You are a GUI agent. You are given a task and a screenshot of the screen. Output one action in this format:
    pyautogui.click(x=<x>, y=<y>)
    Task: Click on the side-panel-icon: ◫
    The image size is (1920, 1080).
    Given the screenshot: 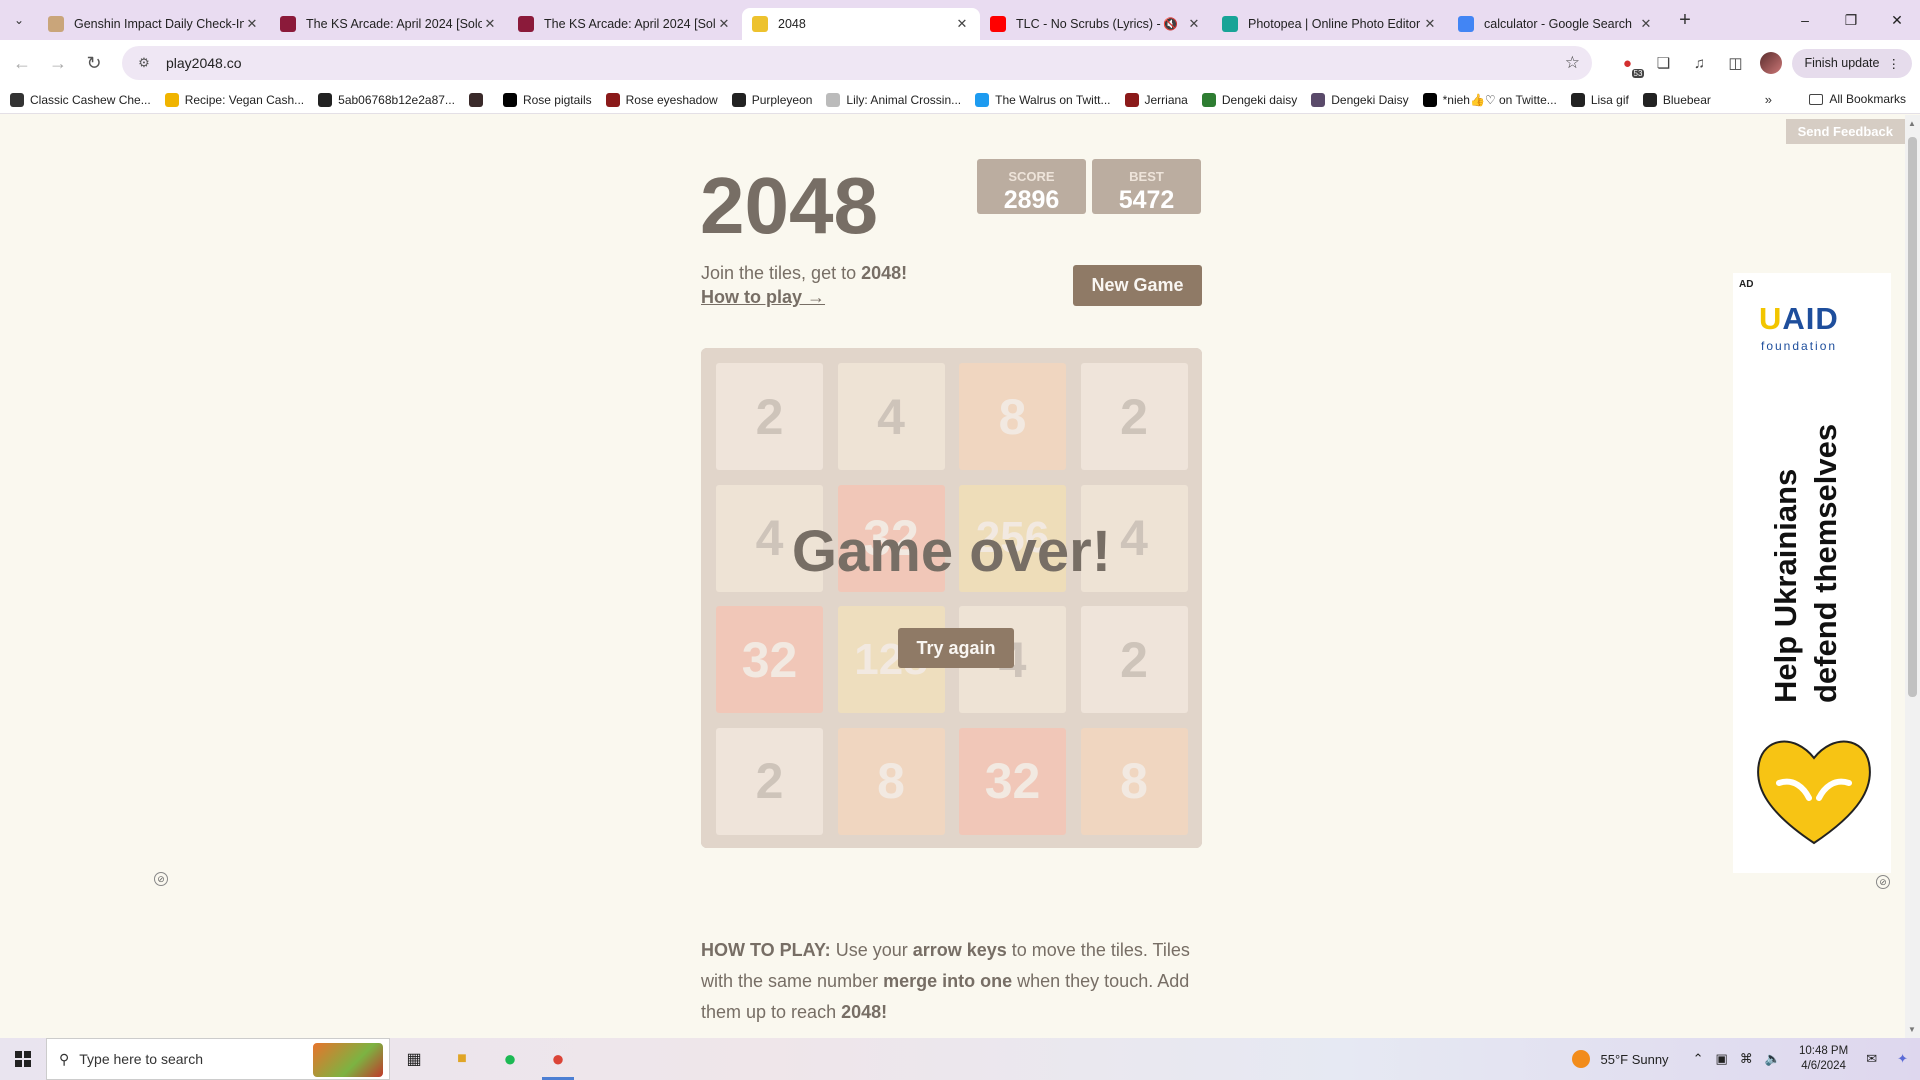 What is the action you would take?
    pyautogui.click(x=1735, y=63)
    